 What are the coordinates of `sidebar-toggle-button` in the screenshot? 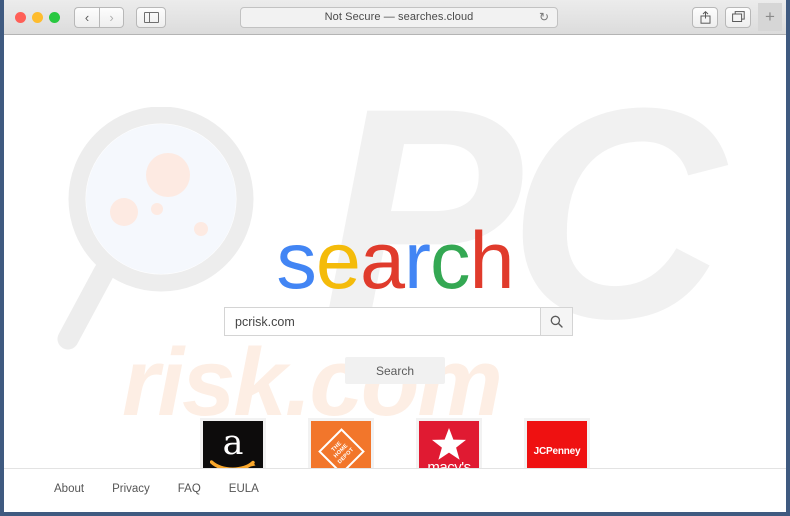 It's located at (151, 17).